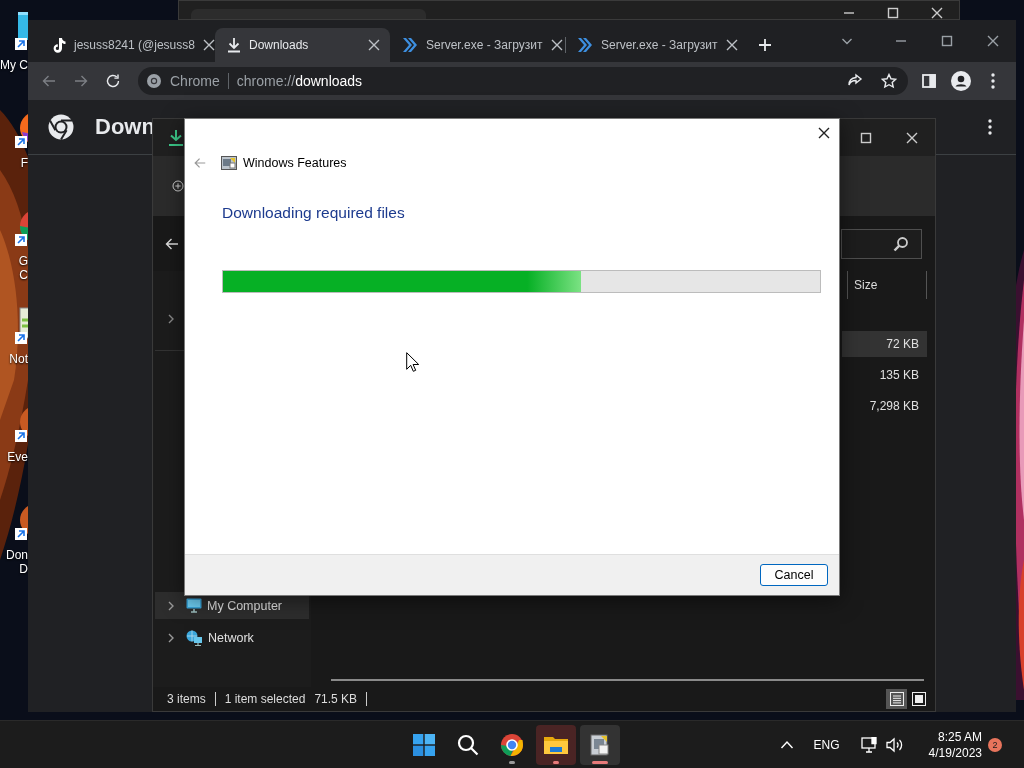  Describe the element at coordinates (955, 744) in the screenshot. I see `clock: 8:25 AM 4/19/2023` at that location.